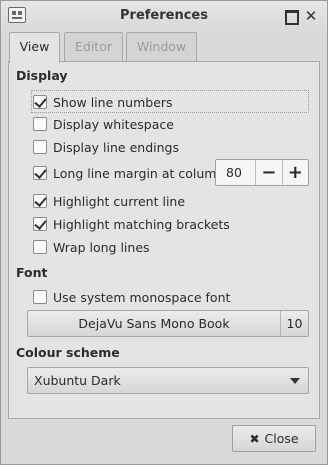 The width and height of the screenshot is (328, 465). What do you see at coordinates (42, 75) in the screenshot?
I see `display-heading: Display` at bounding box center [42, 75].